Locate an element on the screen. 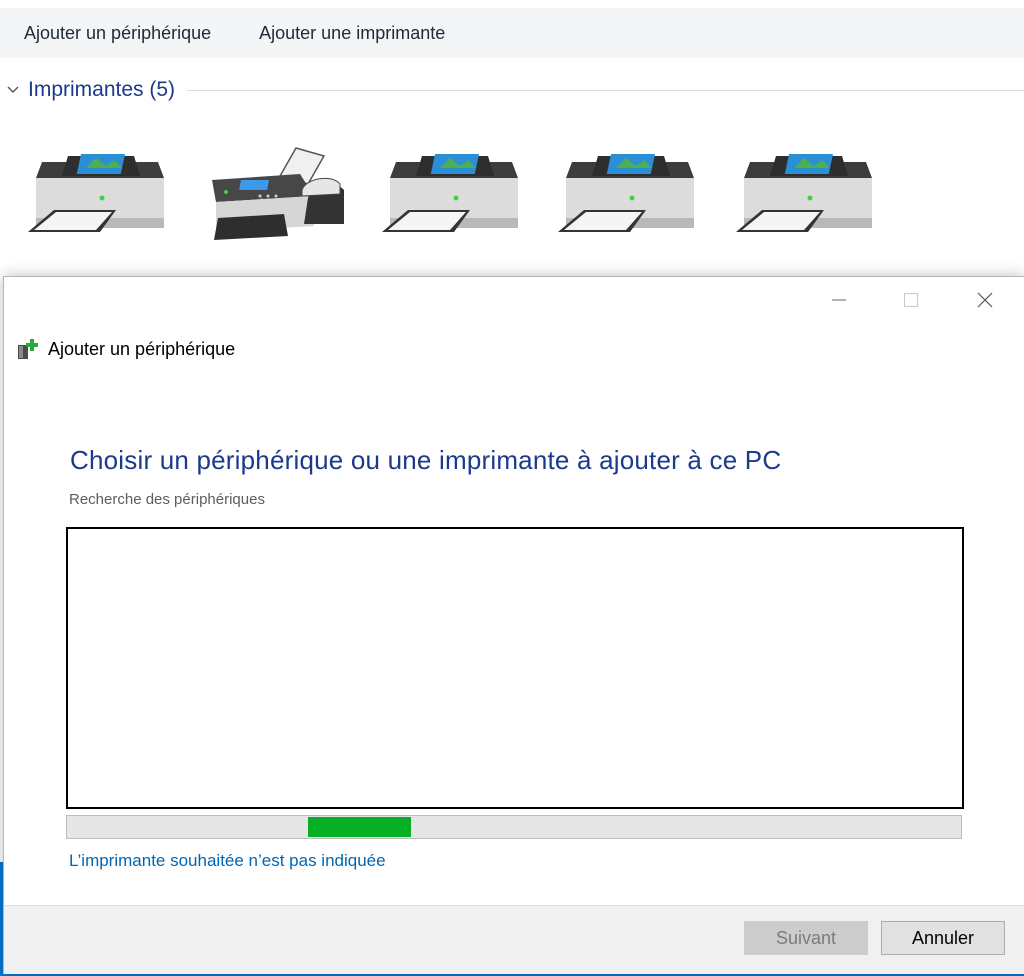 The width and height of the screenshot is (1024, 976). next-button: Suivant is located at coordinates (806, 938).